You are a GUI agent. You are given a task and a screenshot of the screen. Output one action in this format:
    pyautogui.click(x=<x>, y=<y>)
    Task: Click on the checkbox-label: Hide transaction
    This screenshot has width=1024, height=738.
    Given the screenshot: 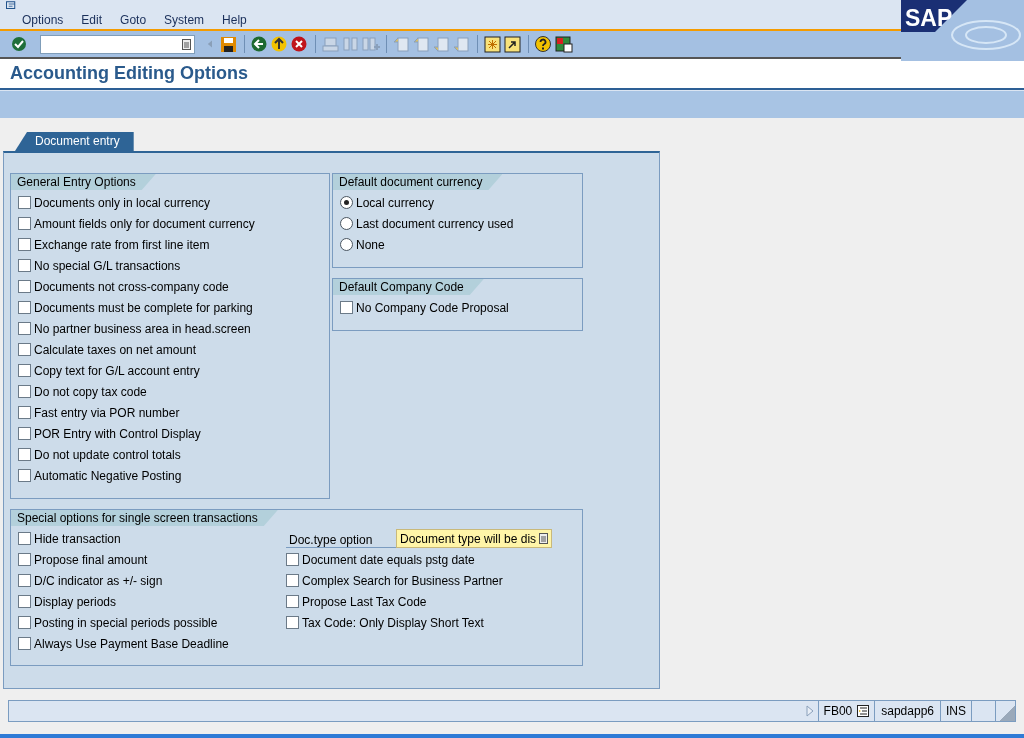 What is the action you would take?
    pyautogui.click(x=77, y=539)
    